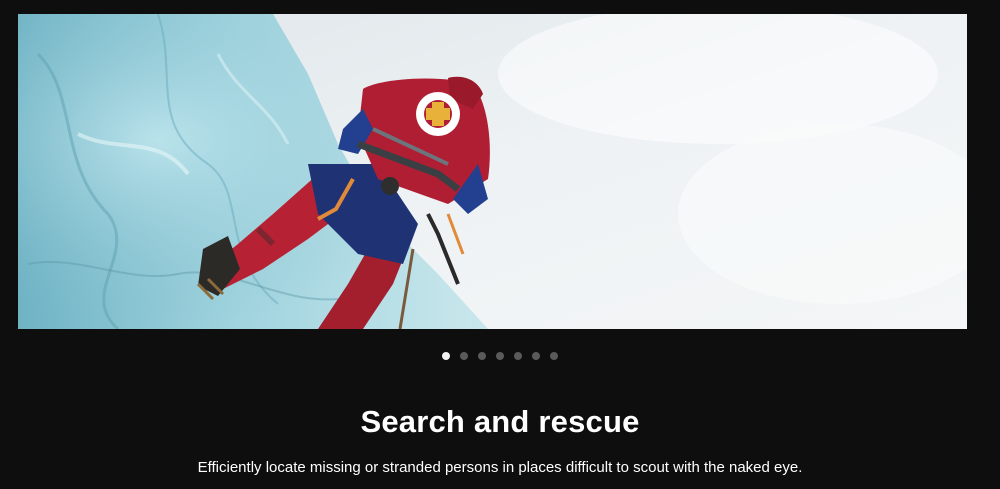  I want to click on carousel-dots, so click(500, 357).